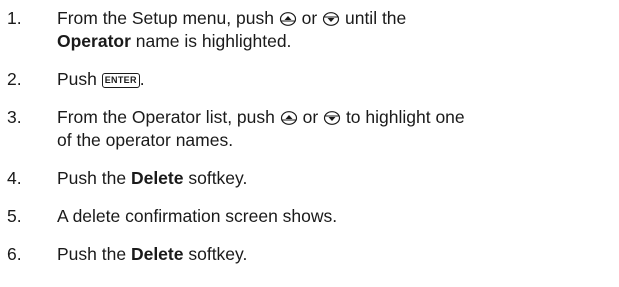  I want to click on step-text: A delete confirmation screen shows., so click(197, 216).